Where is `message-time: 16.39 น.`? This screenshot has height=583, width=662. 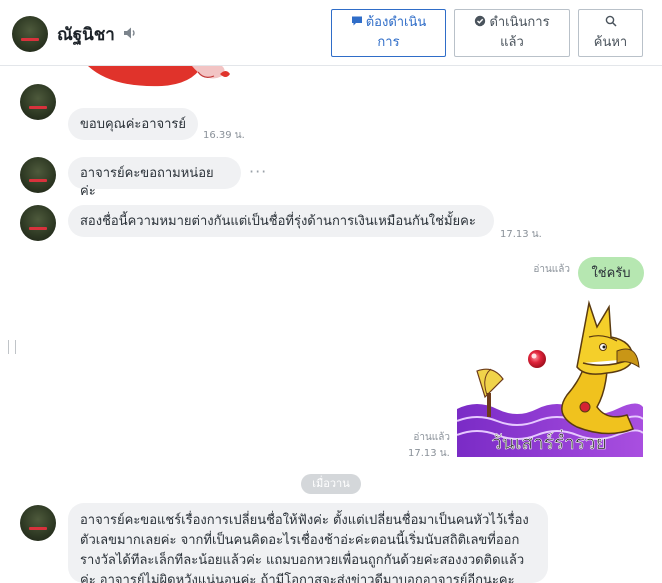
message-time: 16.39 น. is located at coordinates (224, 135).